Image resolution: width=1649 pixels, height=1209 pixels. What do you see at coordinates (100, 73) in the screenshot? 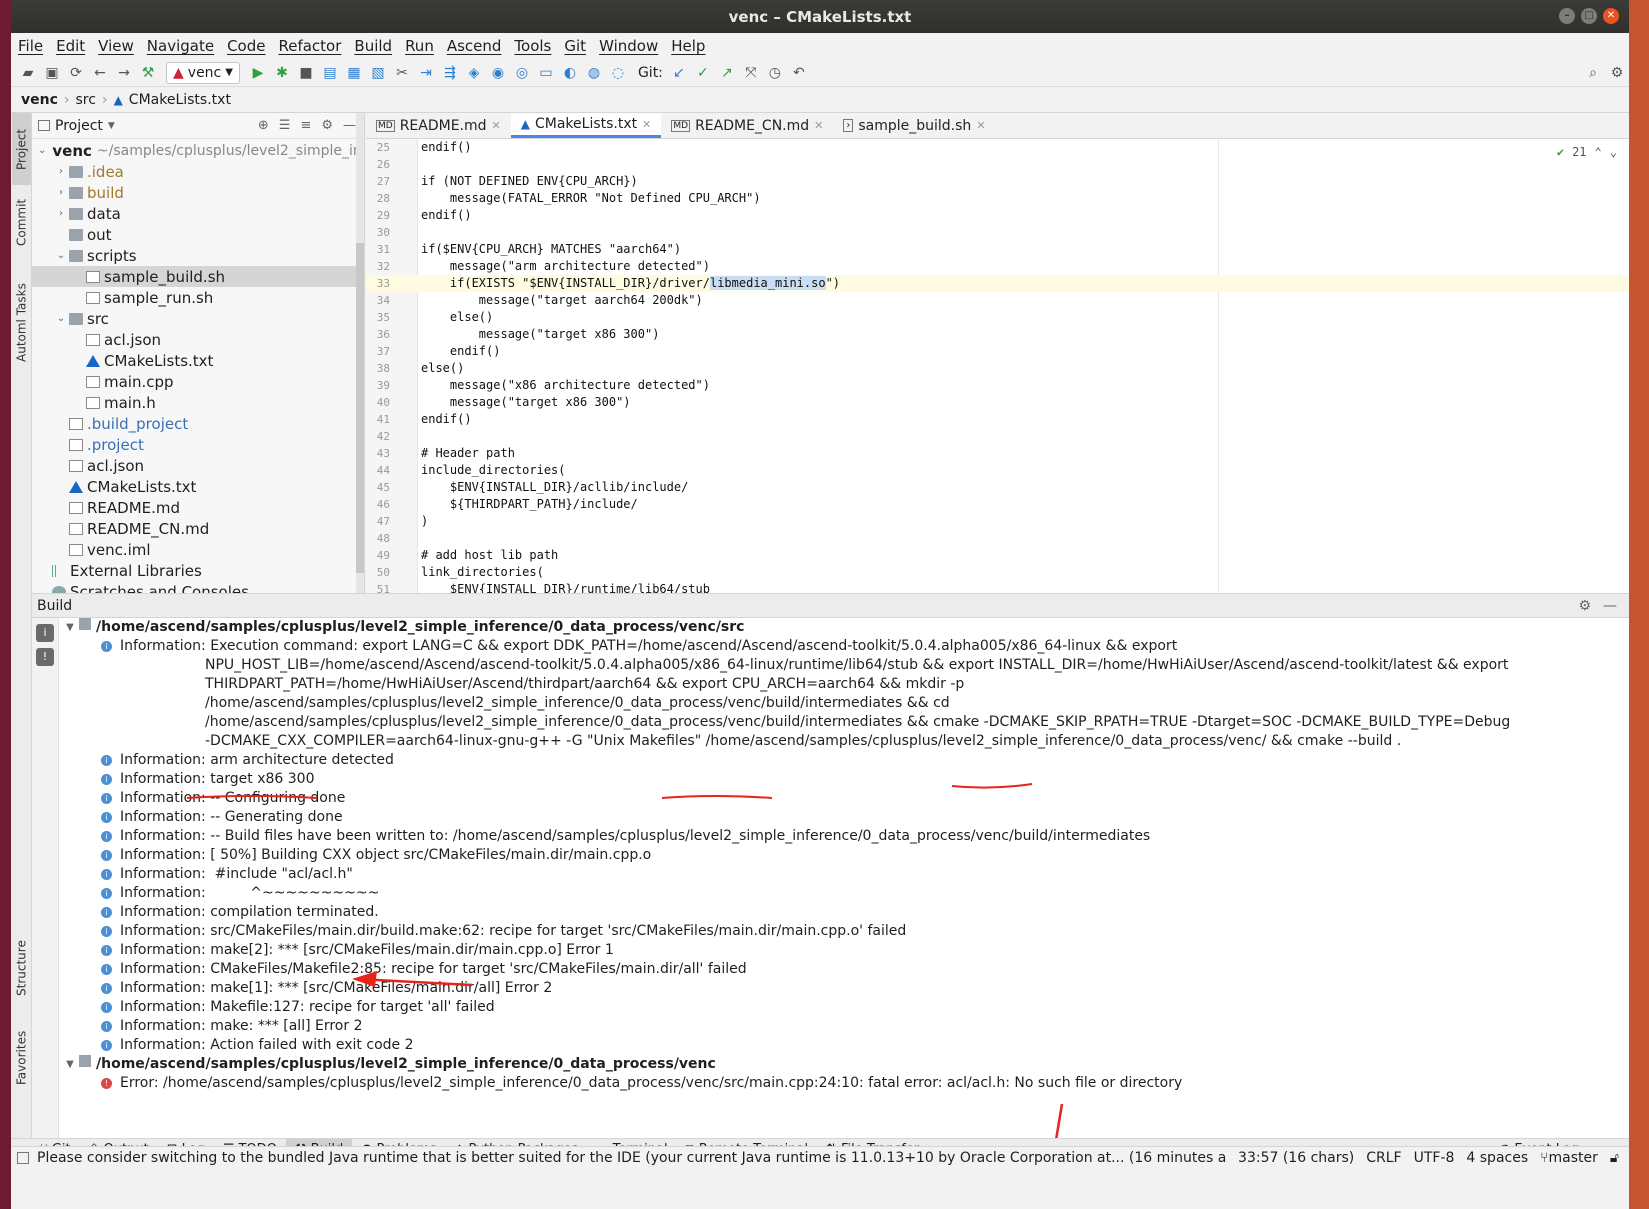
I see `back-icon: ←` at bounding box center [100, 73].